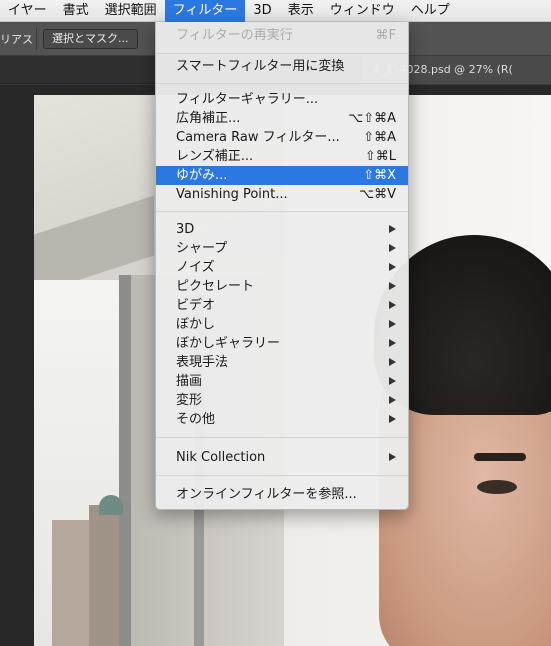 This screenshot has height=646, width=551. I want to click on menu-3d: 3D, so click(262, 11).